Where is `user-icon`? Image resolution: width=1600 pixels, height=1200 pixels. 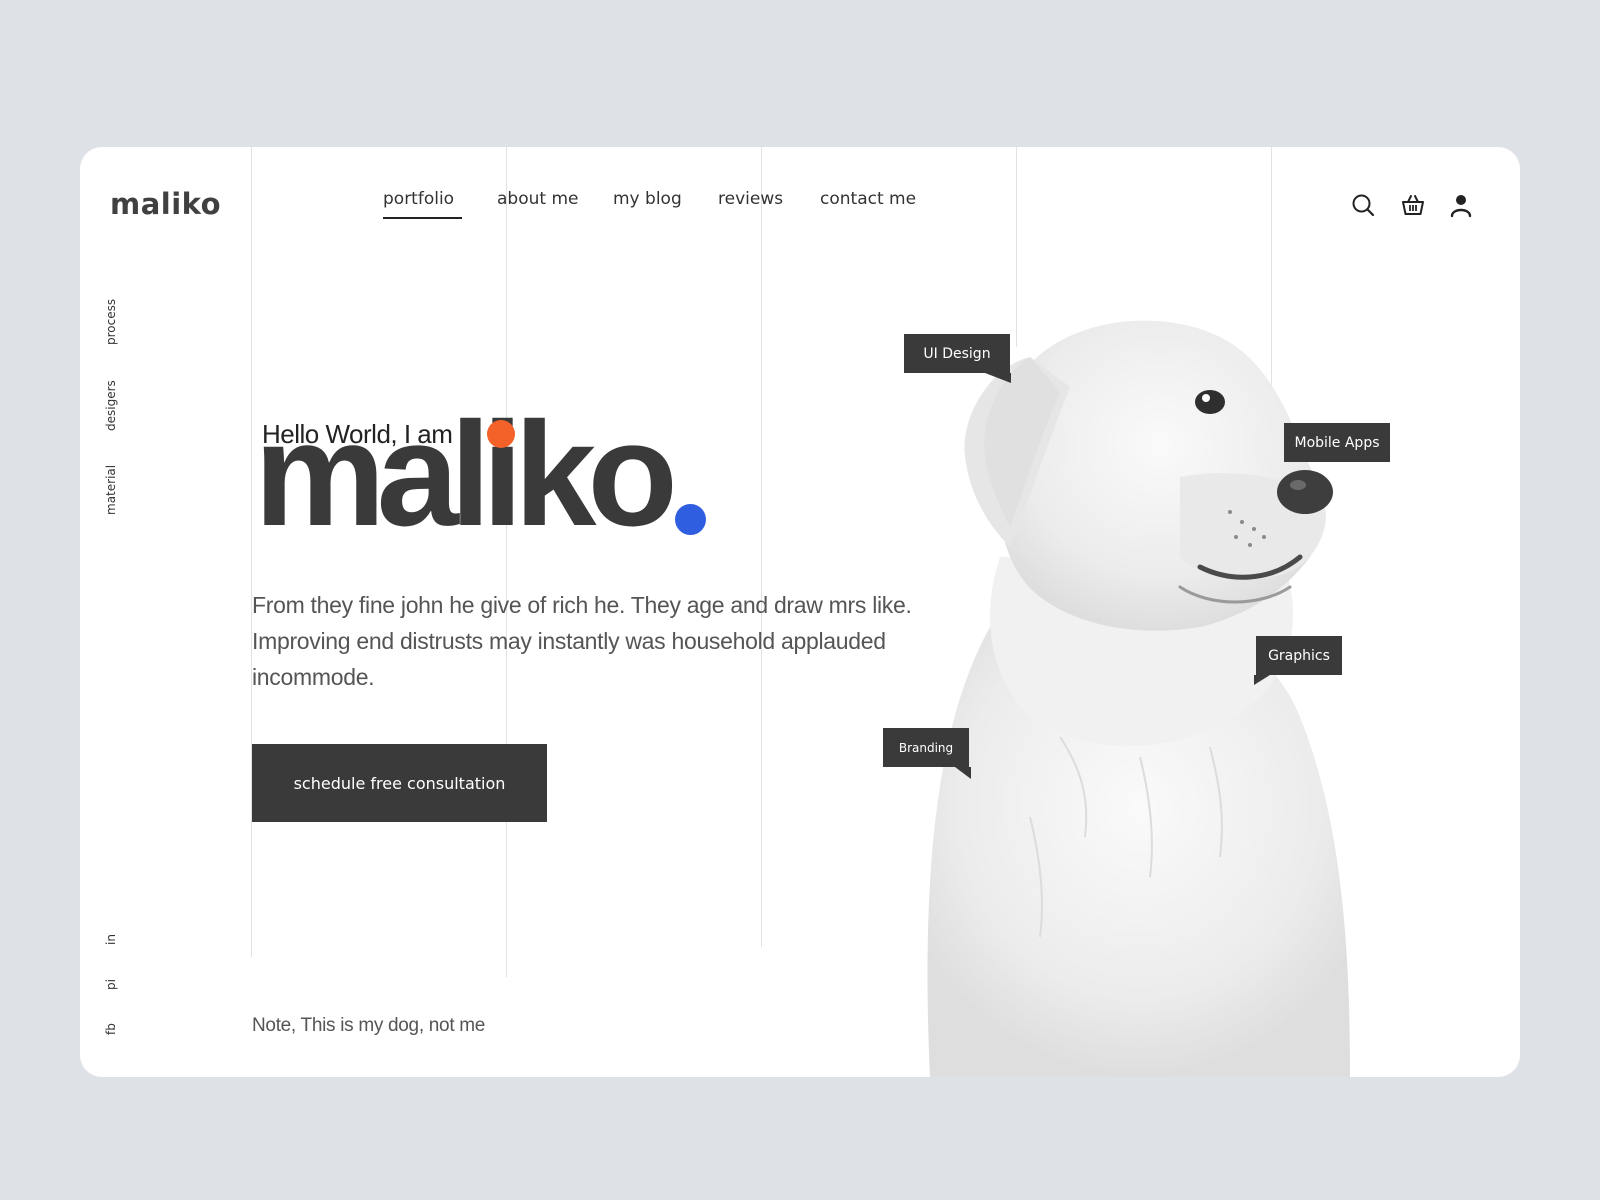 user-icon is located at coordinates (1461, 205).